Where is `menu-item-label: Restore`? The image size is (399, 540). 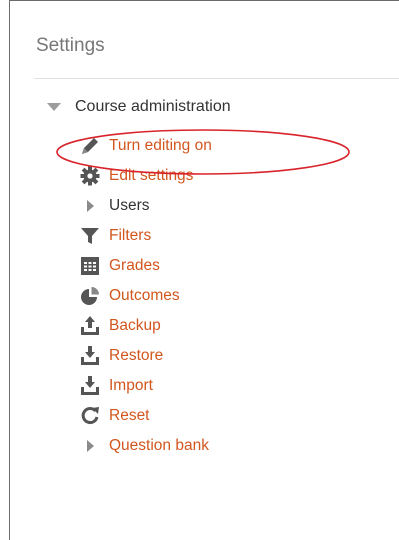 menu-item-label: Restore is located at coordinates (136, 355).